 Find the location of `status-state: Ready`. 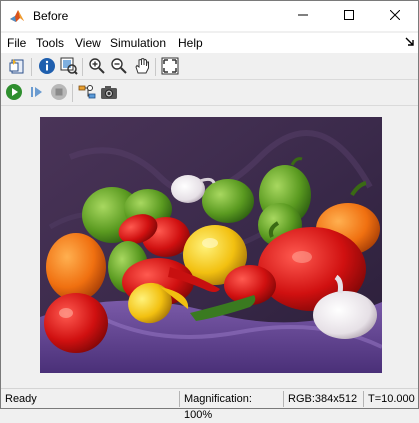

status-state: Ready is located at coordinates (21, 399).